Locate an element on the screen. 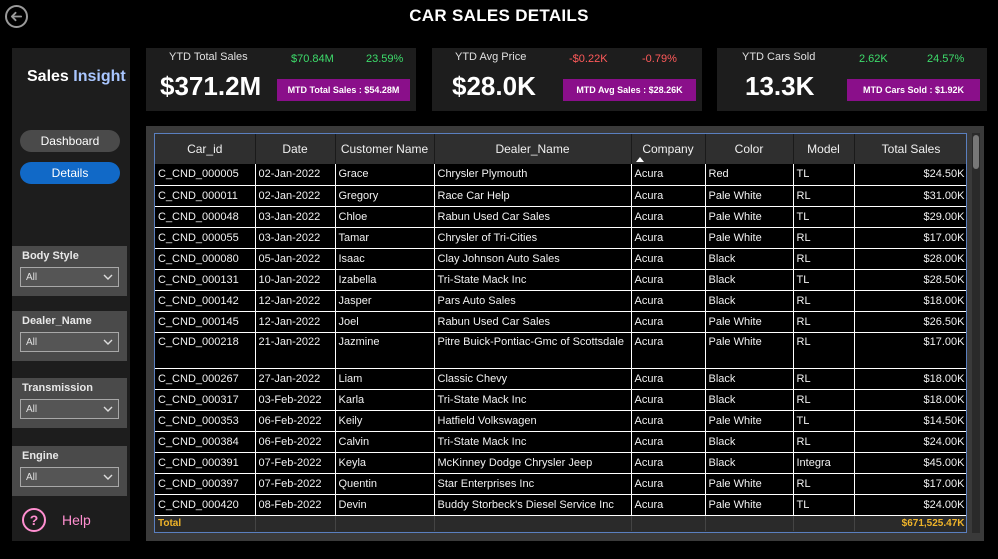 The image size is (998, 559). table-cell: 27-Jan-2022 is located at coordinates (295, 379).